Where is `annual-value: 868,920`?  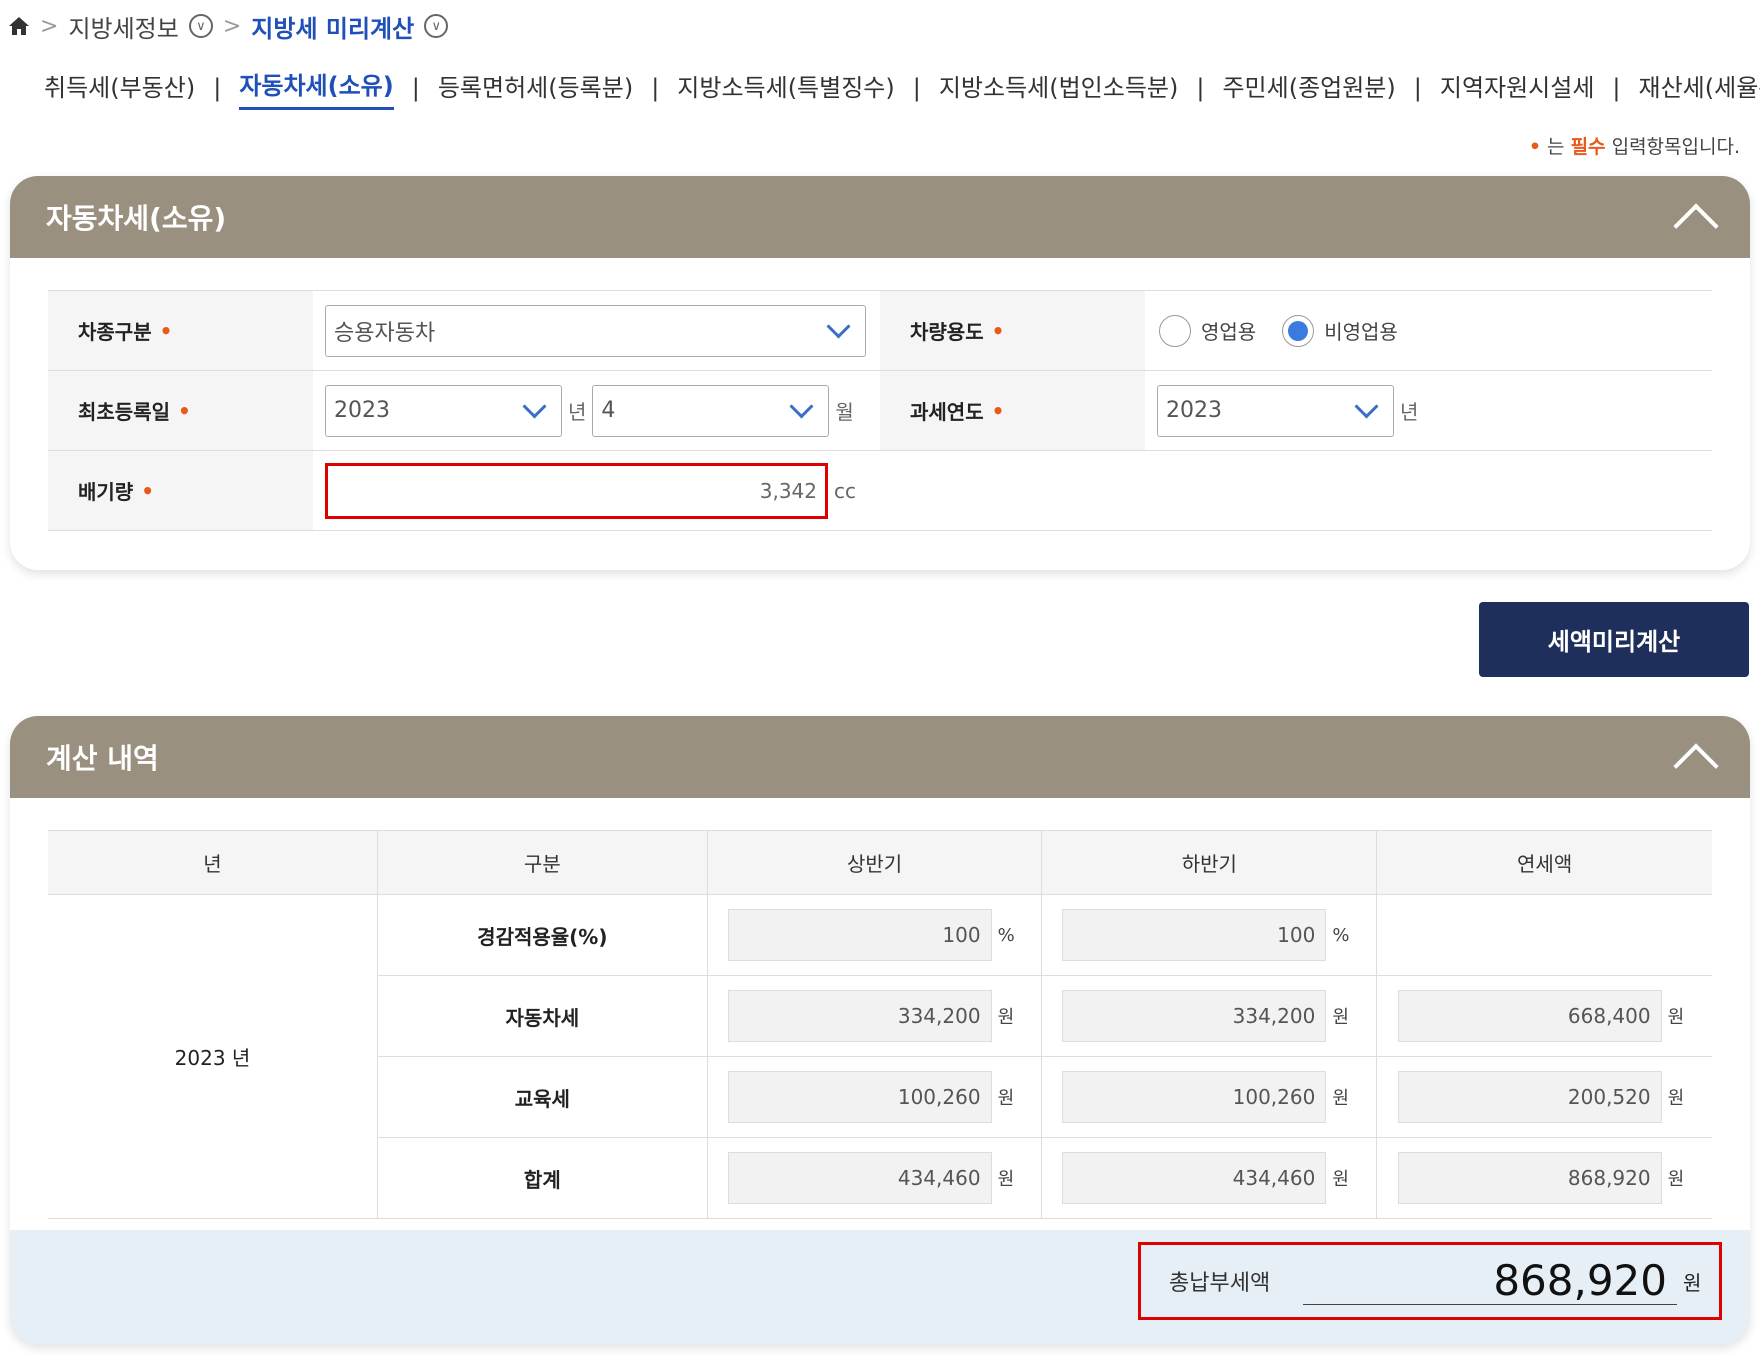 annual-value: 868,920 is located at coordinates (1529, 1178).